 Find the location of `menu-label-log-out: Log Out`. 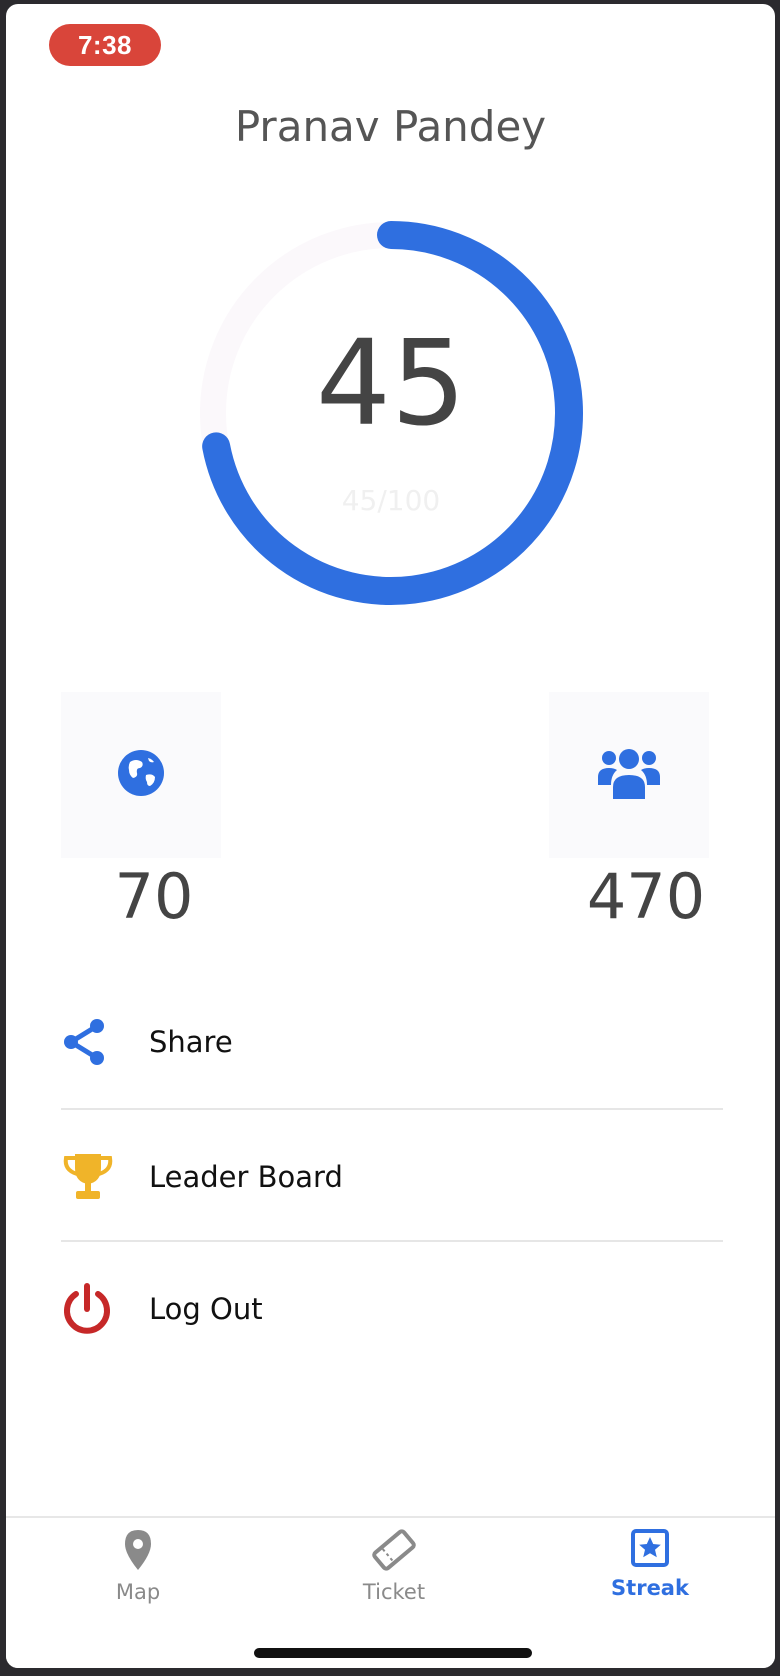

menu-label-log-out: Log Out is located at coordinates (206, 1309).